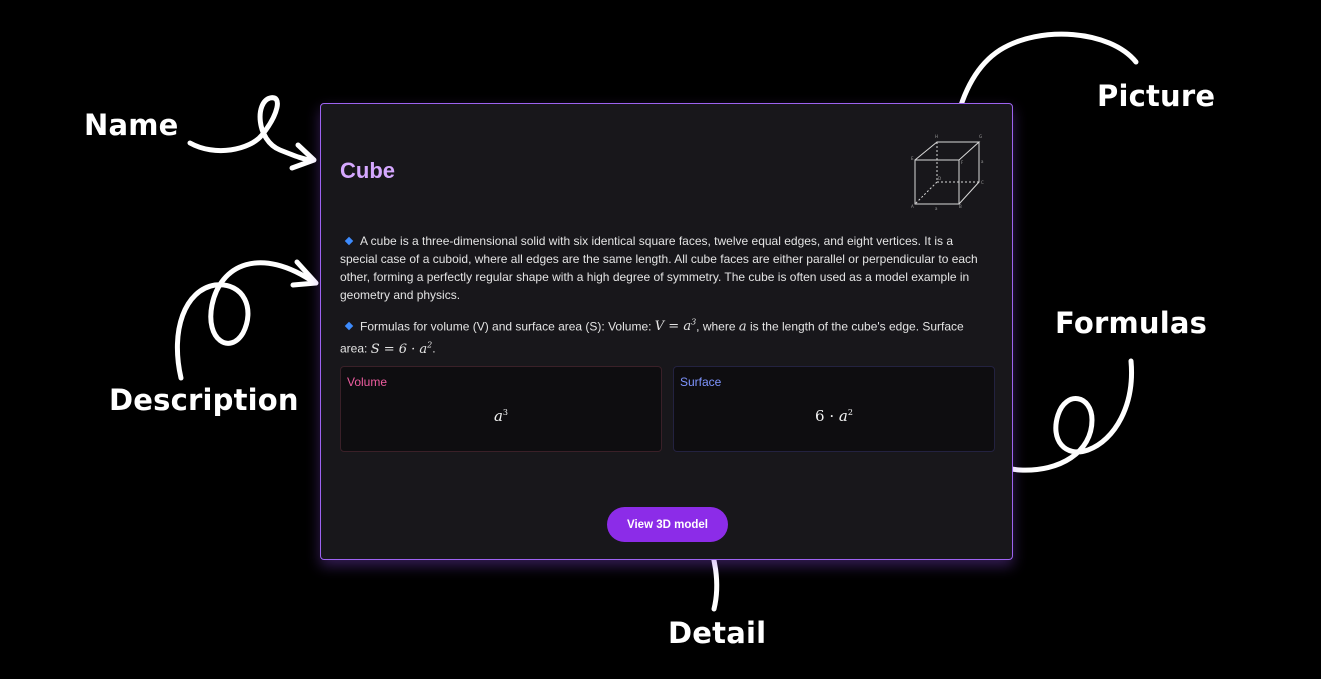 The height and width of the screenshot is (679, 1321). I want to click on volume-formula-box: Volume a3, so click(501, 409).